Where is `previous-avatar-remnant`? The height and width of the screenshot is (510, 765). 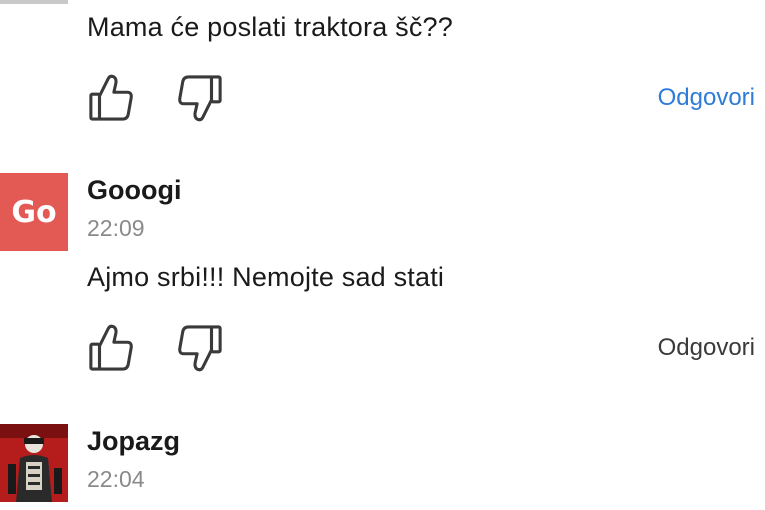
previous-avatar-remnant is located at coordinates (34, 2).